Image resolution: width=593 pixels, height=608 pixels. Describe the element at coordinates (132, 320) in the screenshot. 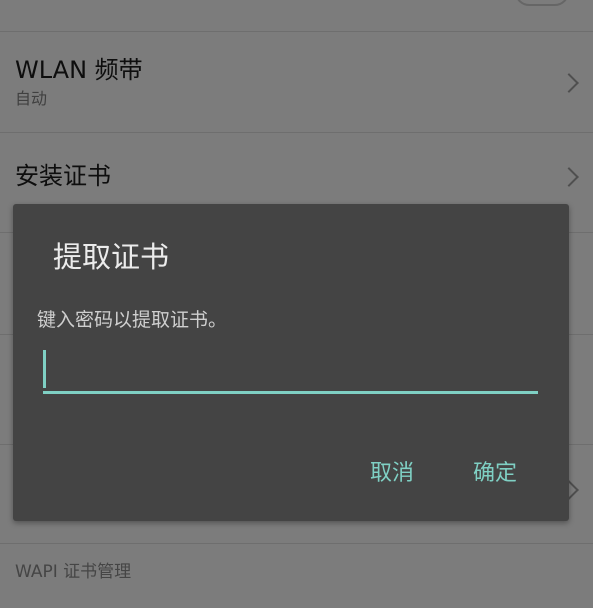

I see `dialog-message: 键入密码以提取证书。` at that location.